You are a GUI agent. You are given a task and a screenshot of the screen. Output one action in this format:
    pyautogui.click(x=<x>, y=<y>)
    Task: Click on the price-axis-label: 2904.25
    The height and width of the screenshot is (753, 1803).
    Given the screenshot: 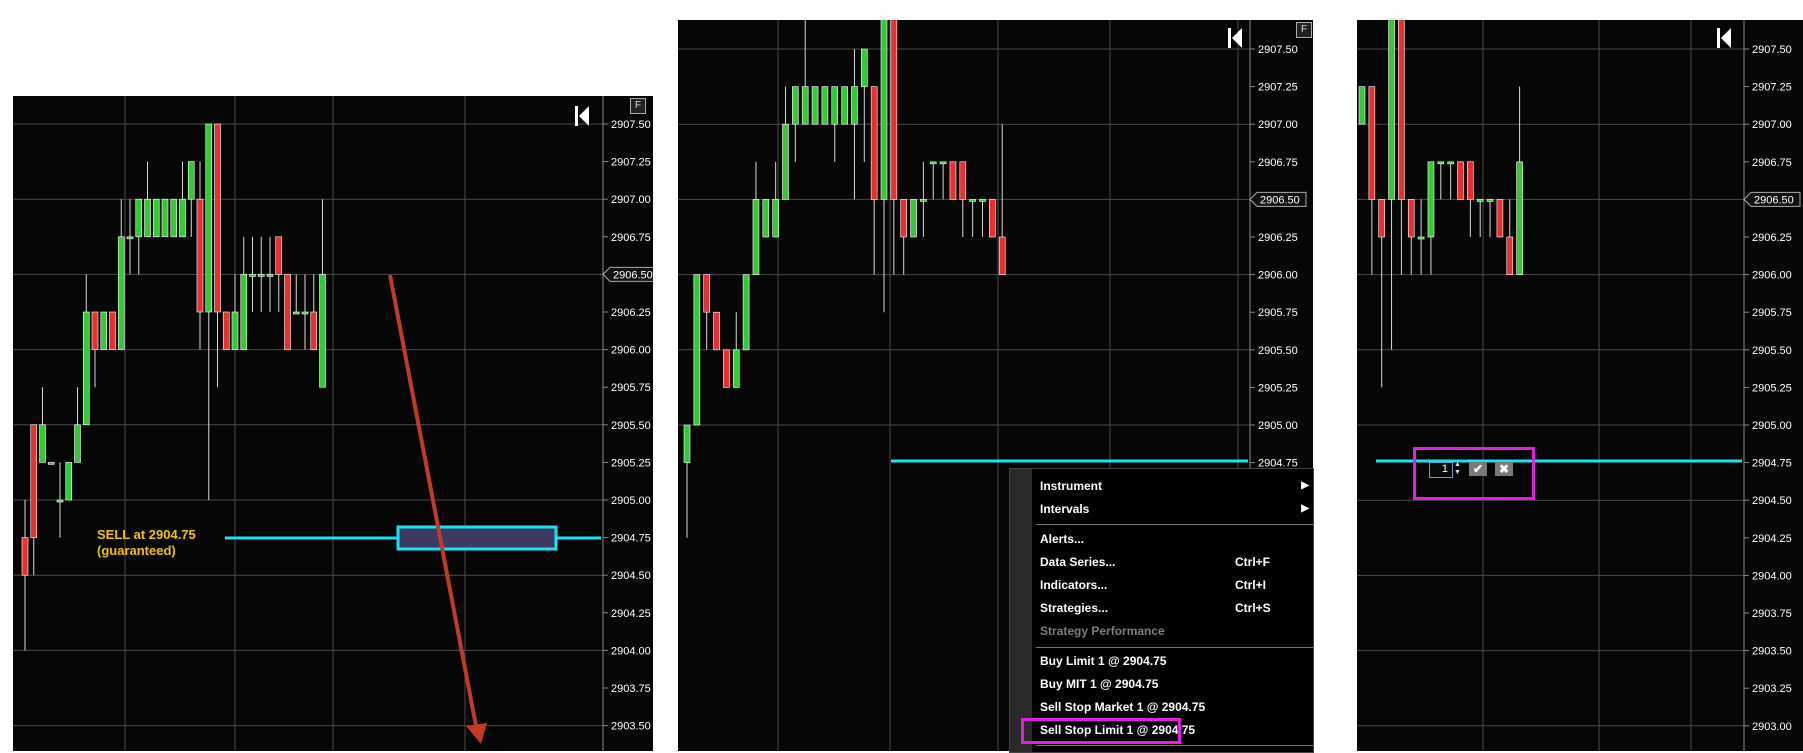 What is the action you would take?
    pyautogui.click(x=1772, y=539)
    